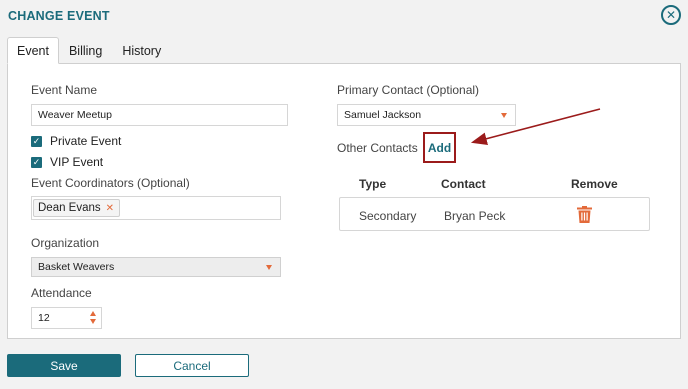  What do you see at coordinates (475, 216) in the screenshot?
I see `row-contact: Bryan Peck` at bounding box center [475, 216].